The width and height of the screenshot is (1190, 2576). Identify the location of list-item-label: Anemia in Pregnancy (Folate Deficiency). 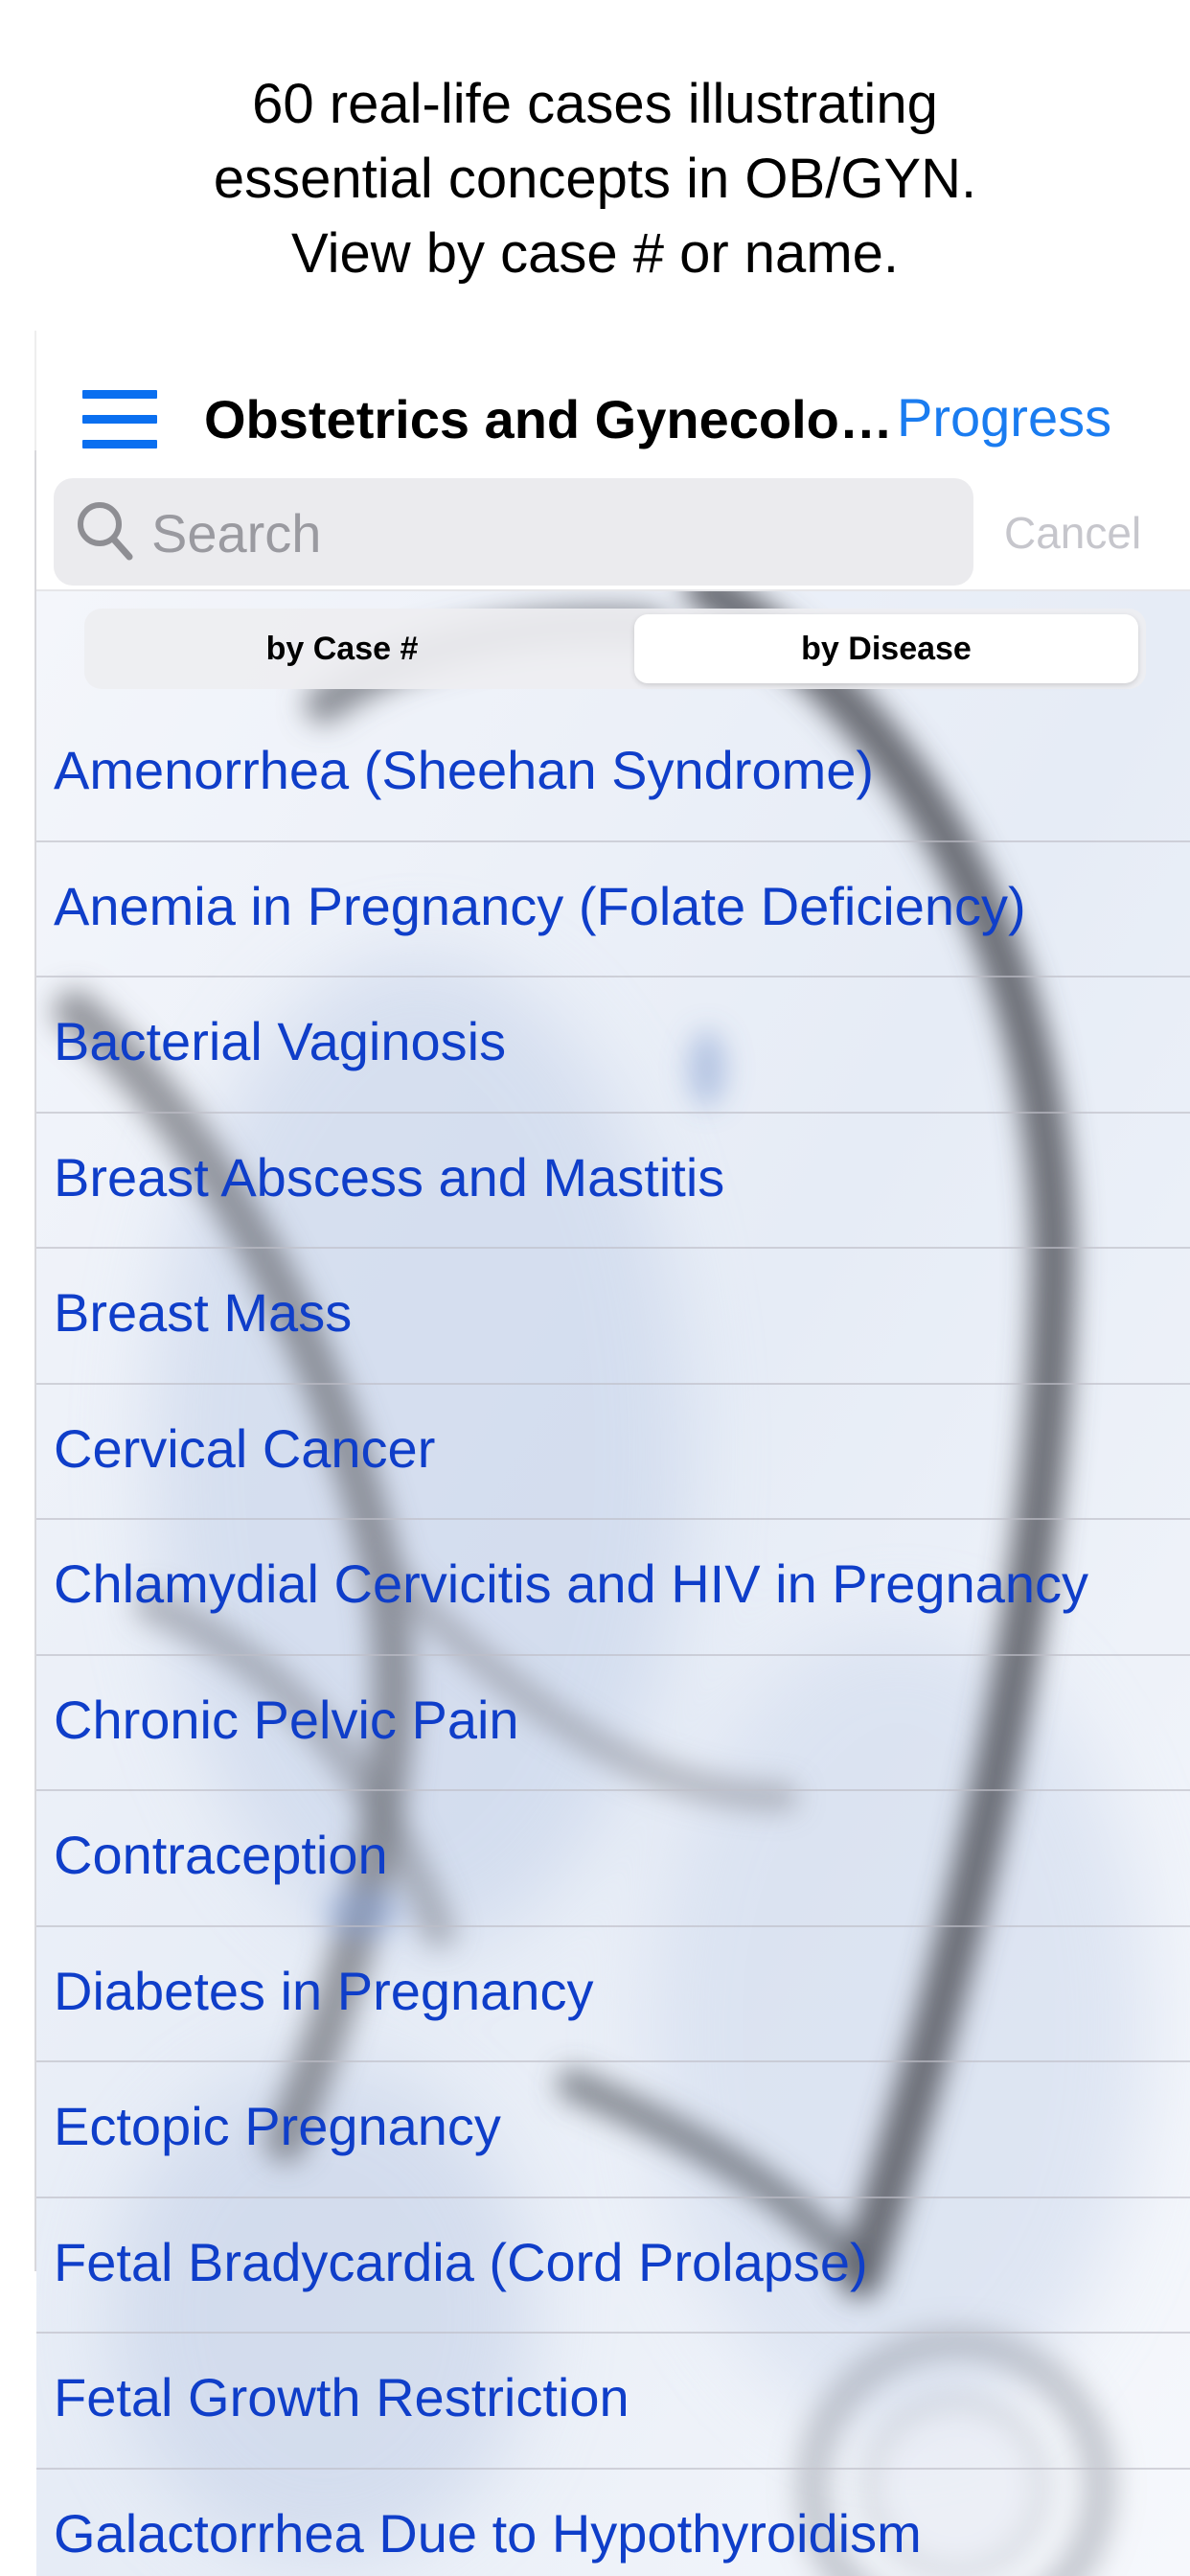
(540, 905).